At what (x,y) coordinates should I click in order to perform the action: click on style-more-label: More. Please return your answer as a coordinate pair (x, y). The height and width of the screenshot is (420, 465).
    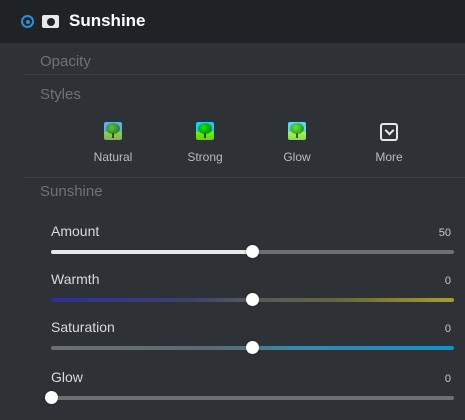
    Looking at the image, I should click on (389, 157).